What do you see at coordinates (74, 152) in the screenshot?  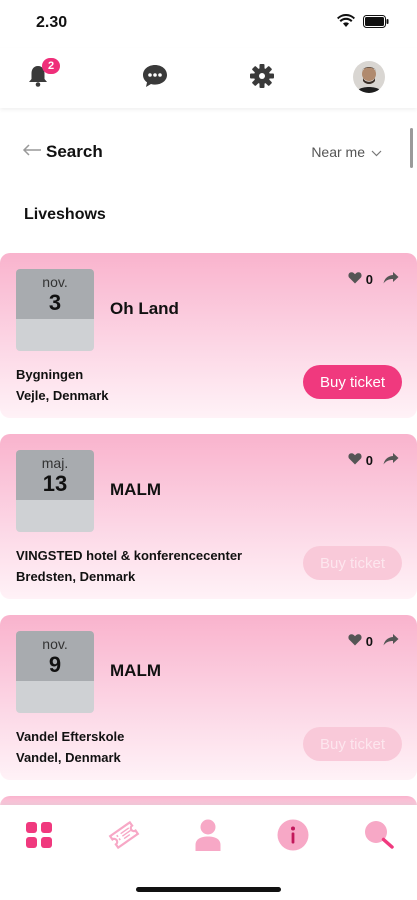 I see `search-label: Search` at bounding box center [74, 152].